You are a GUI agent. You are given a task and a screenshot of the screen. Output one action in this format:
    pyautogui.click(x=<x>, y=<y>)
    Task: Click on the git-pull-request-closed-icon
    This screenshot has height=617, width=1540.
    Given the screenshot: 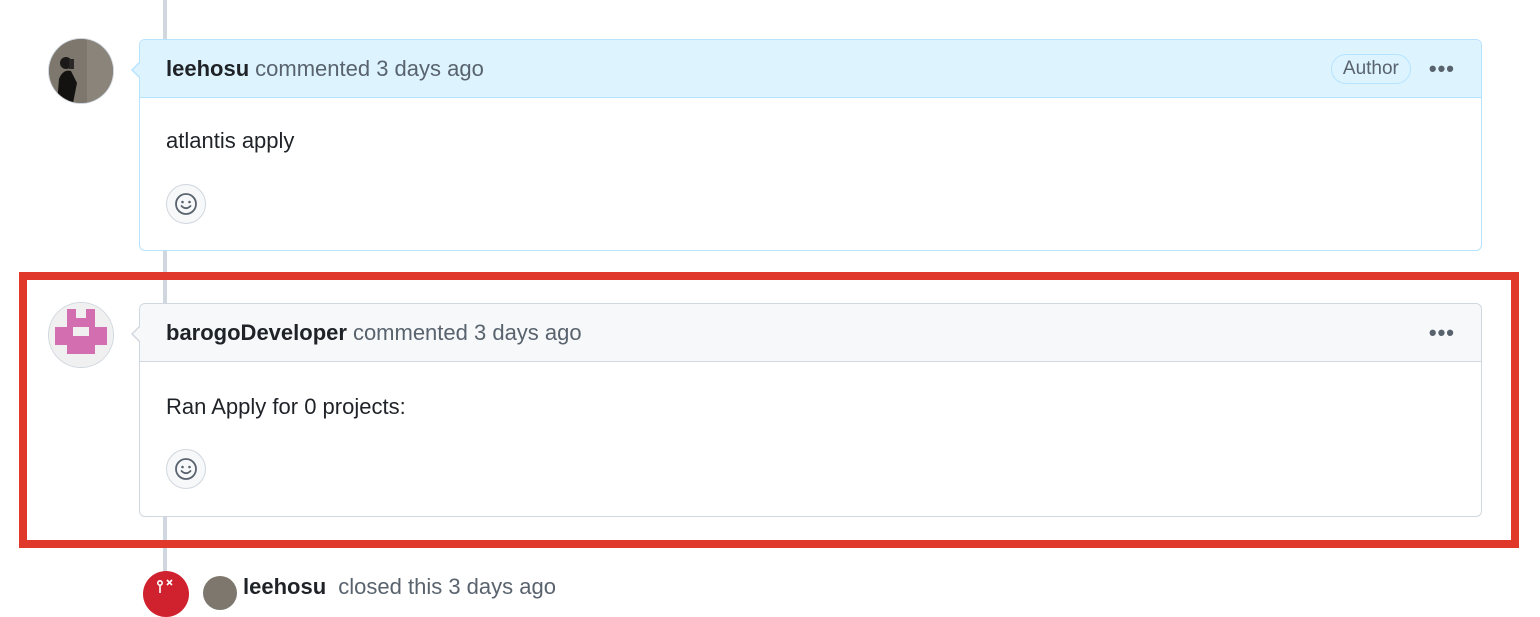 What is the action you would take?
    pyautogui.click(x=166, y=594)
    